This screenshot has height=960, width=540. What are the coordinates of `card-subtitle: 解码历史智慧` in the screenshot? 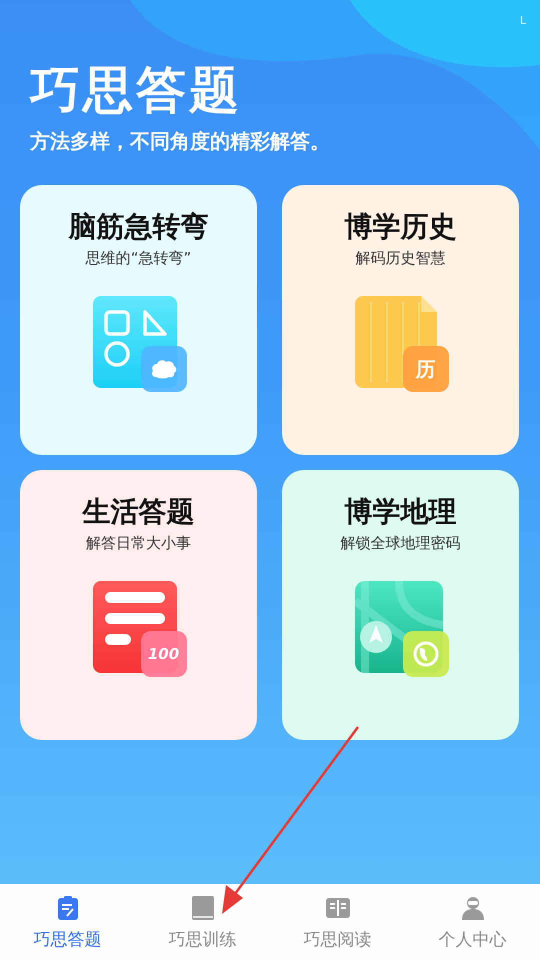 It's located at (401, 258).